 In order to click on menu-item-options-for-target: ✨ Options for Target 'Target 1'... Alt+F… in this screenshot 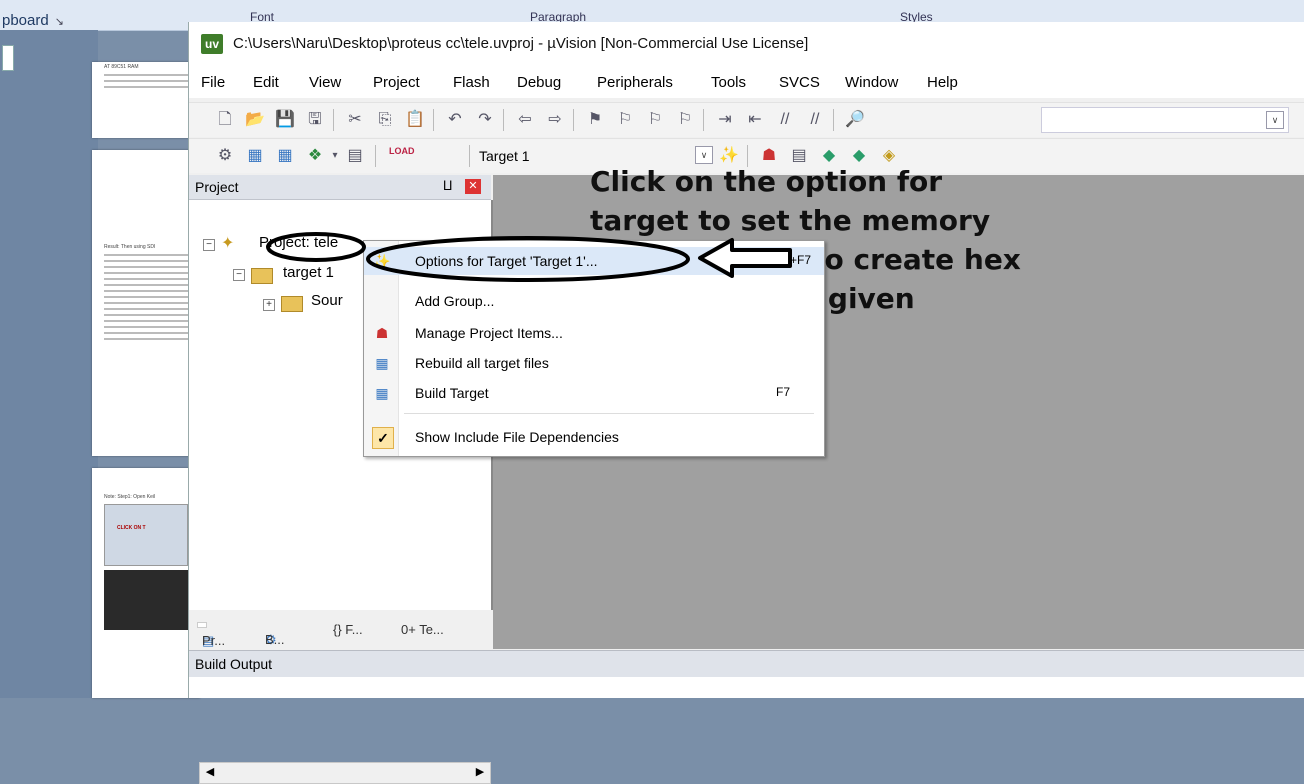, I will do `click(594, 261)`.